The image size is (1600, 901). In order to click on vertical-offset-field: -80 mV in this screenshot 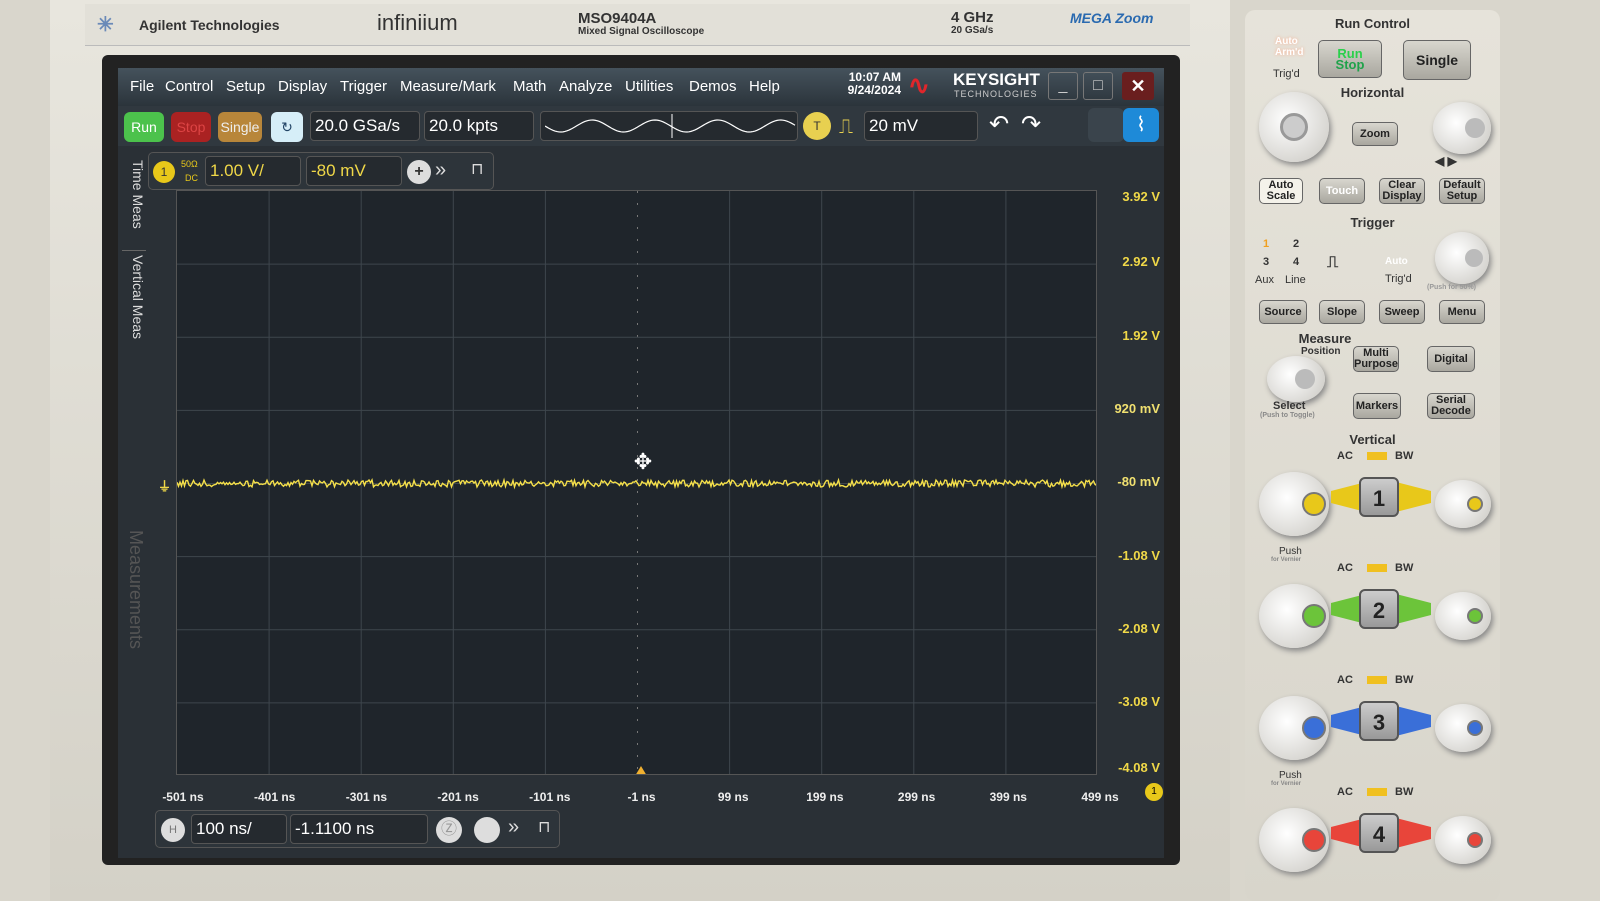, I will do `click(354, 171)`.